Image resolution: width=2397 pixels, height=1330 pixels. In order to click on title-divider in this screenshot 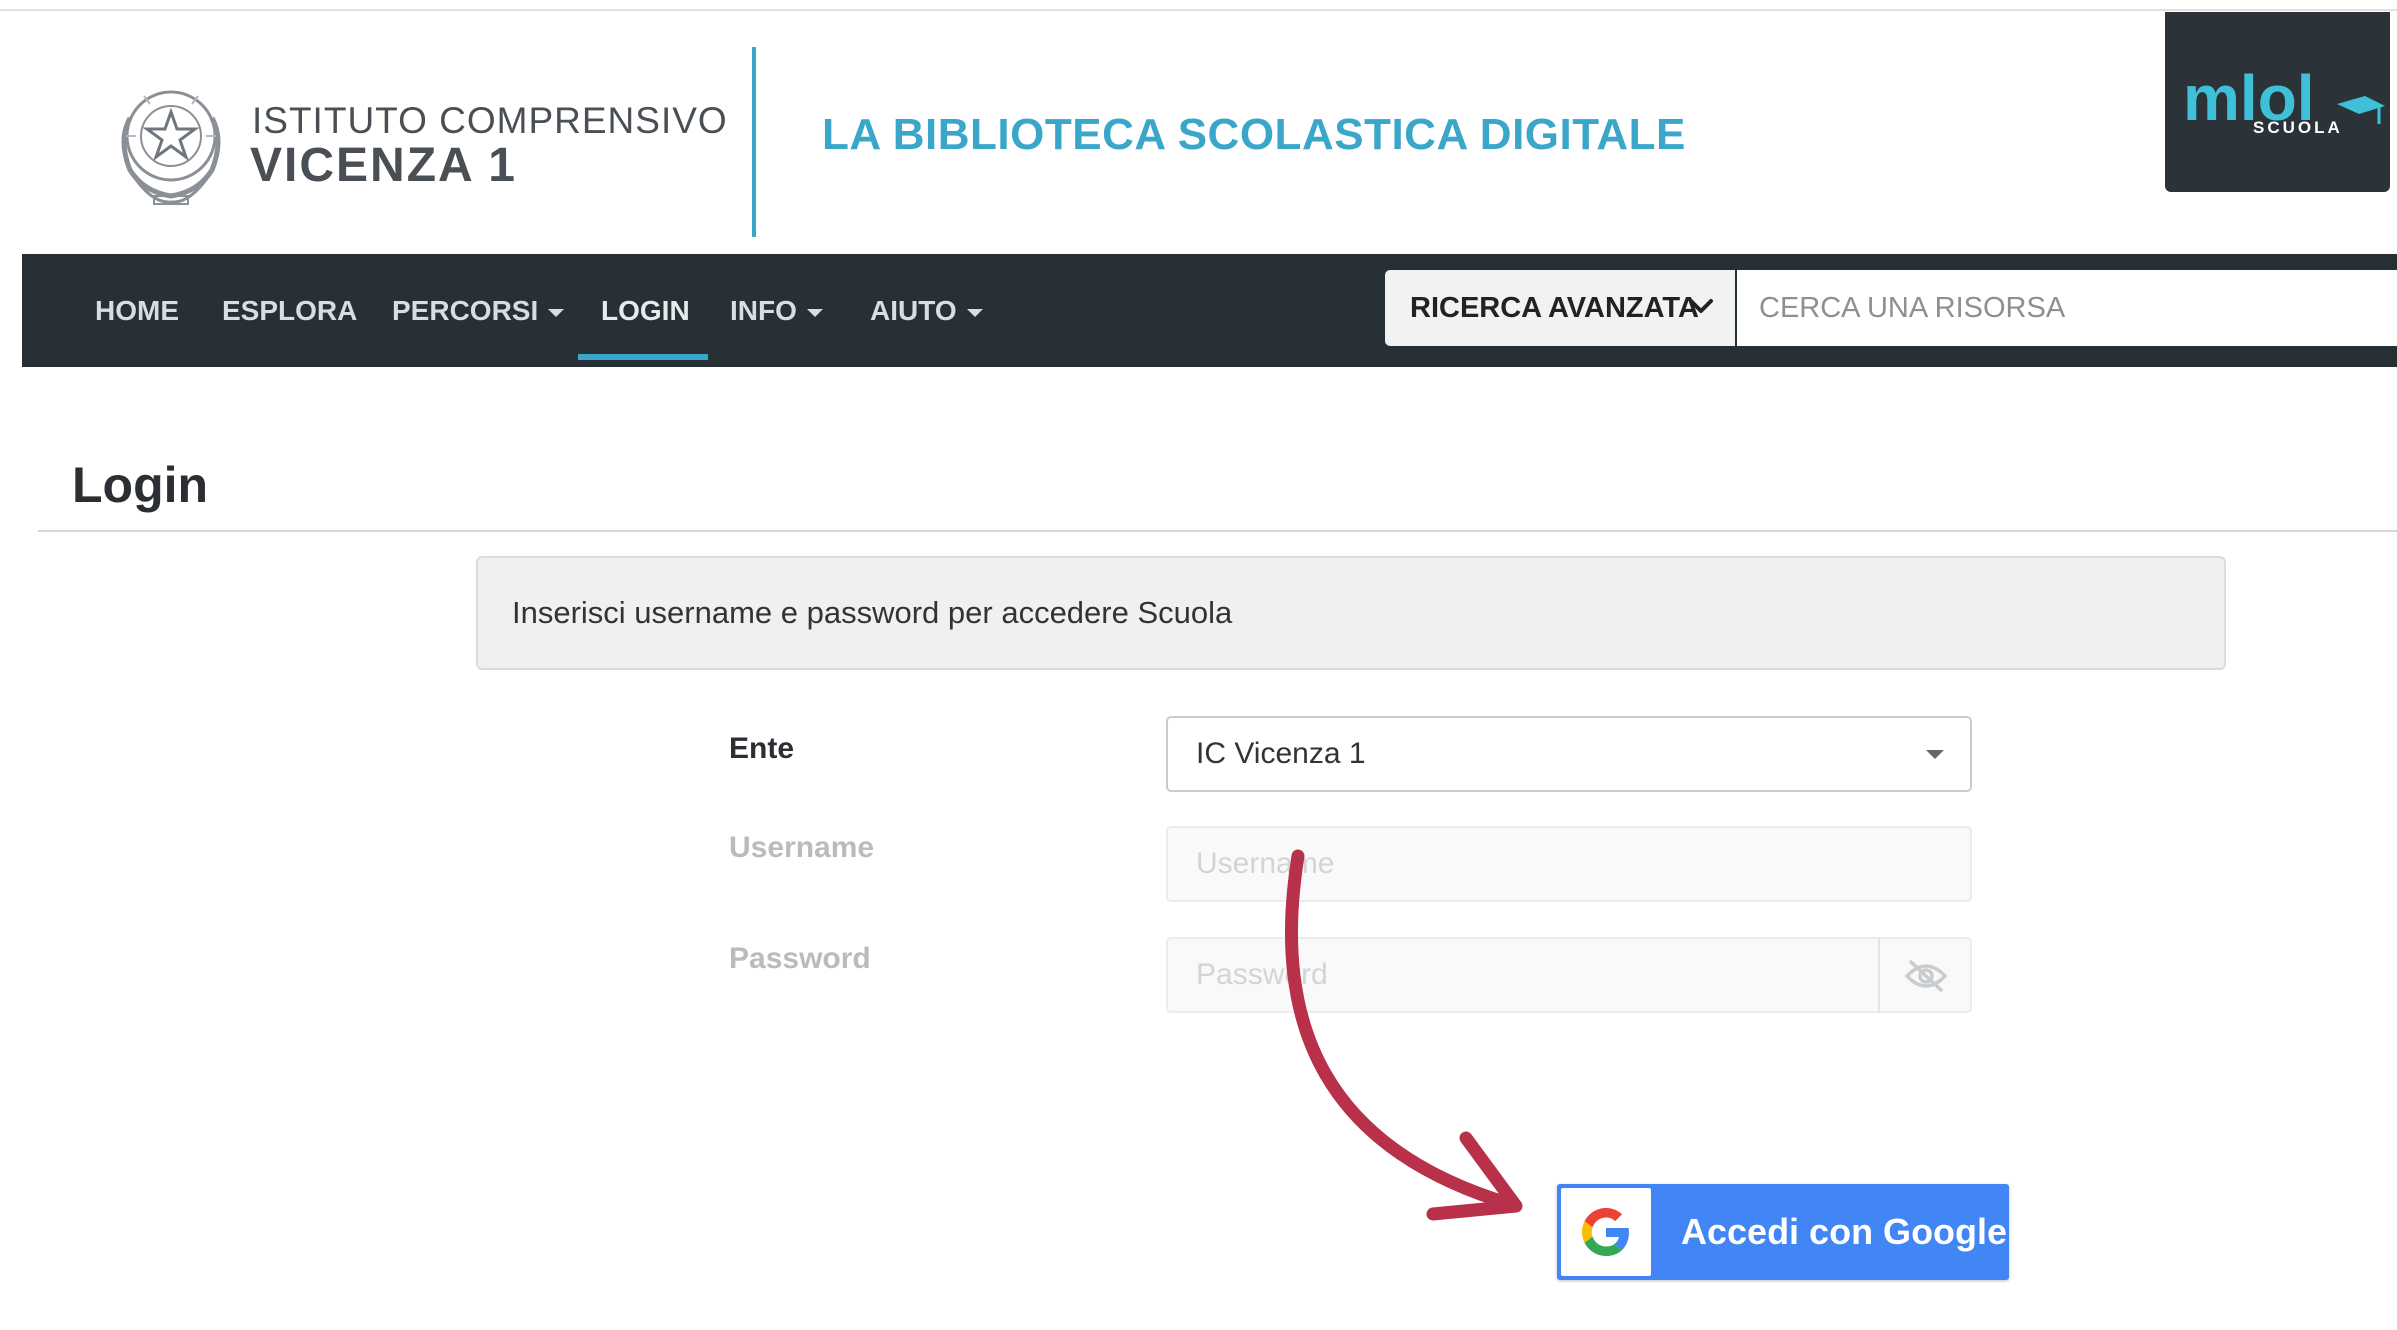, I will do `click(1217, 531)`.